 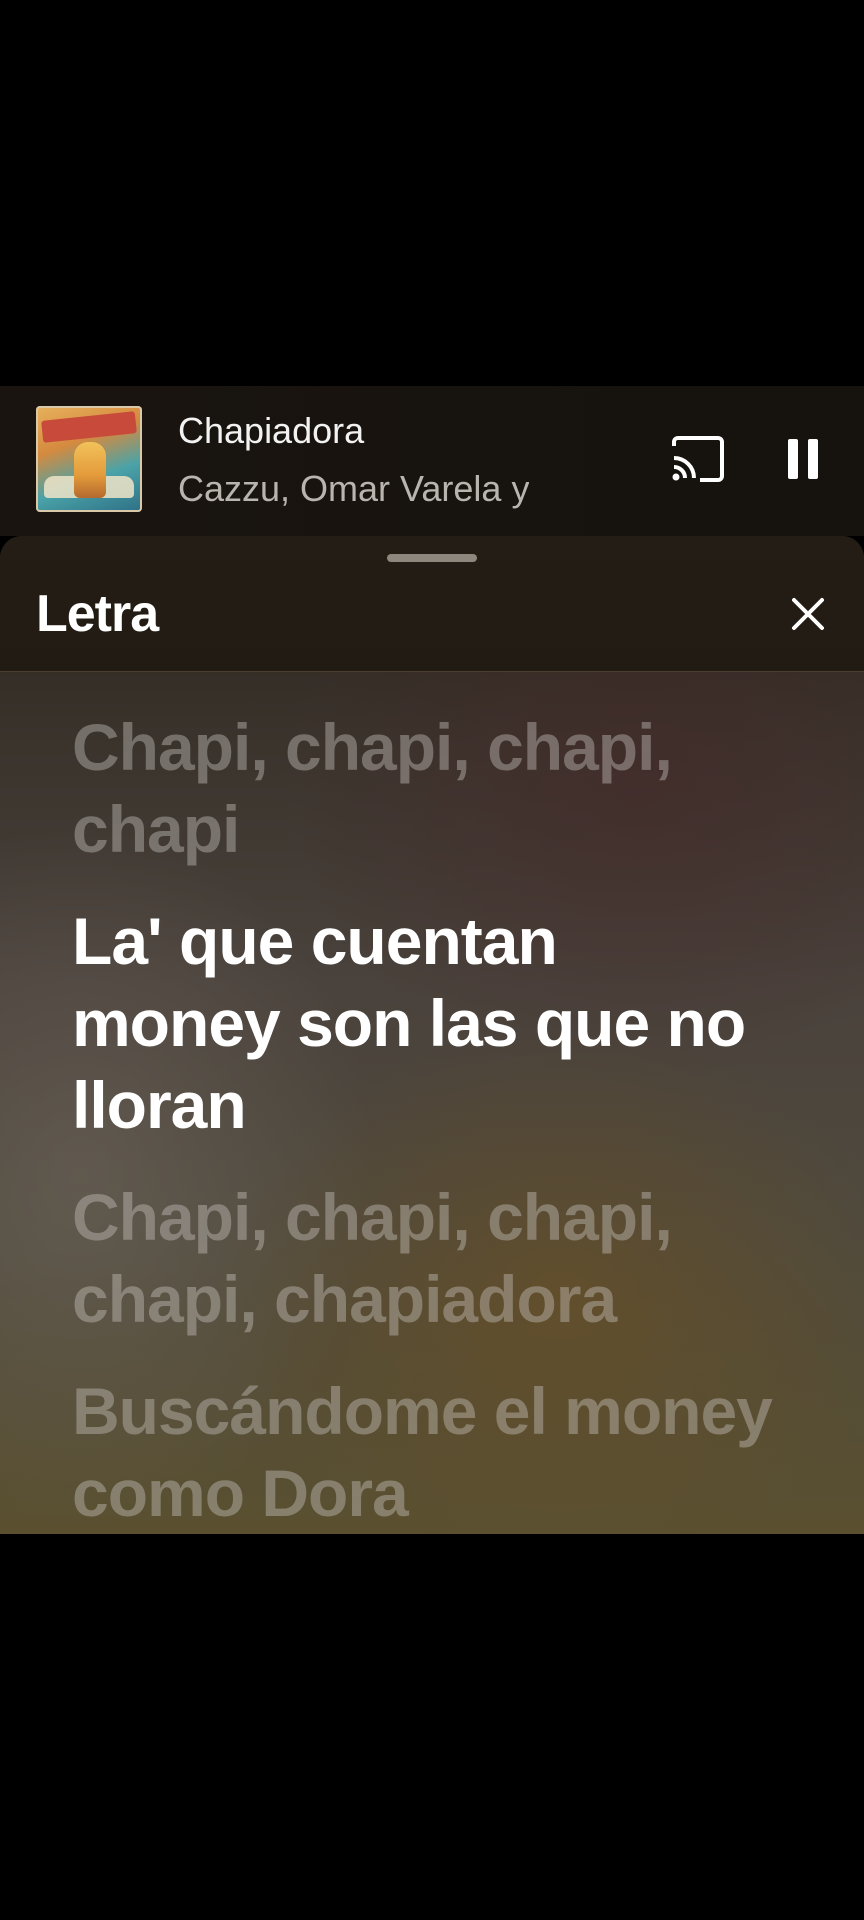 I want to click on album-art-title-band, so click(x=89, y=427).